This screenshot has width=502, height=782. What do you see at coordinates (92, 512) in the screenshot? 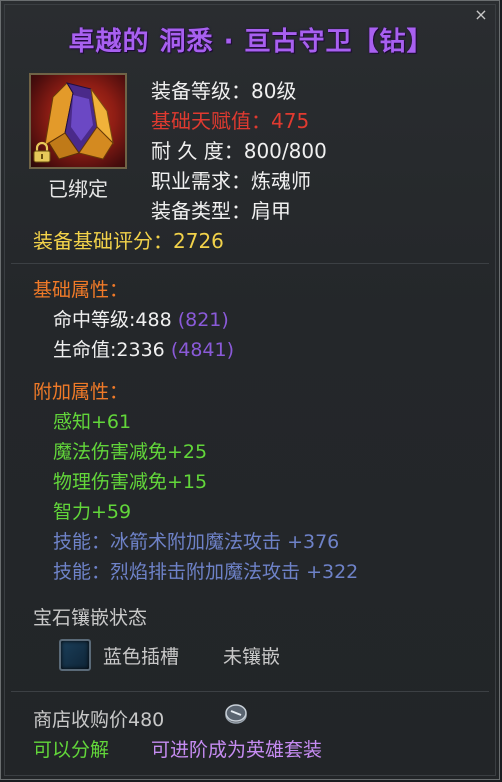
I see `extra-attr-item: 智力+59` at bounding box center [92, 512].